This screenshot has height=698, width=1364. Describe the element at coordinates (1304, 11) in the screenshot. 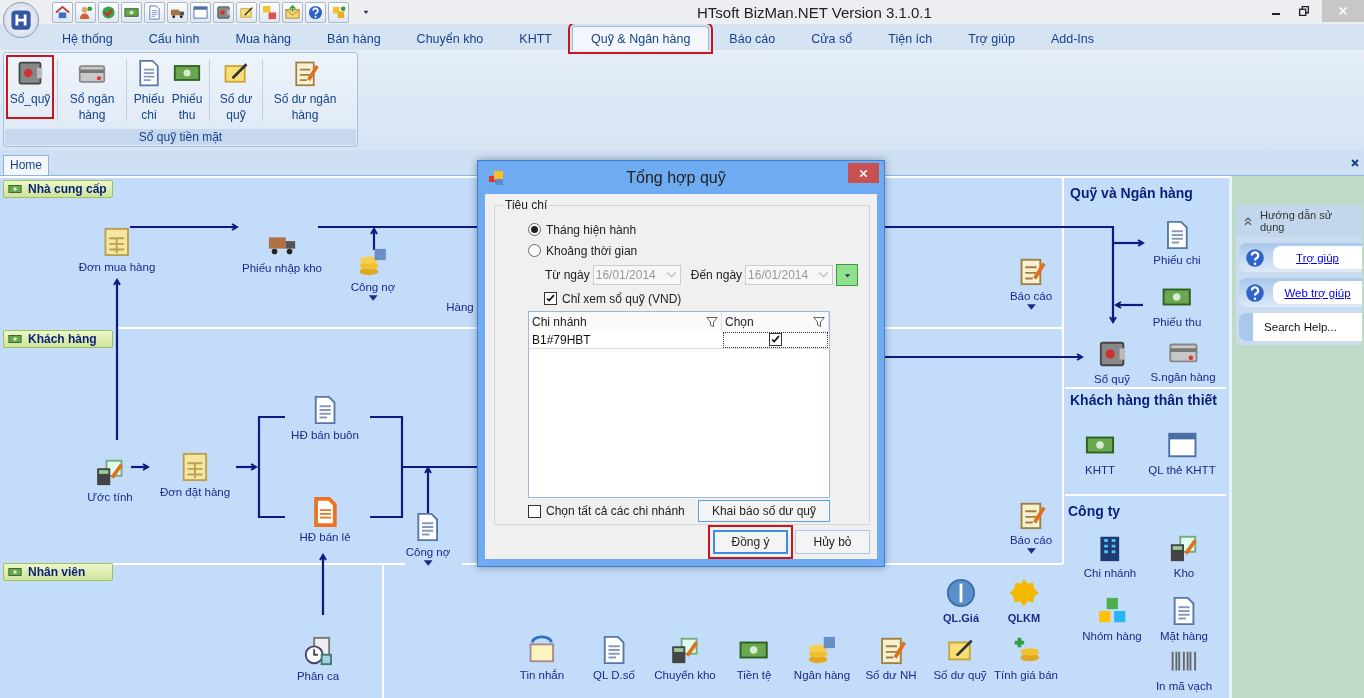

I see `restore-icon` at that location.